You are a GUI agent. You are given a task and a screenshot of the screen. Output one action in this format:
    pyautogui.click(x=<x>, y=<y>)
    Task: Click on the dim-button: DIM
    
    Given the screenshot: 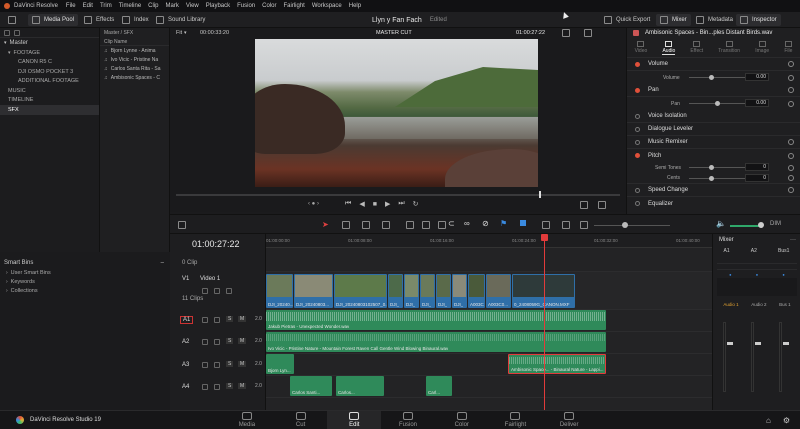 What is the action you would take?
    pyautogui.click(x=775, y=224)
    